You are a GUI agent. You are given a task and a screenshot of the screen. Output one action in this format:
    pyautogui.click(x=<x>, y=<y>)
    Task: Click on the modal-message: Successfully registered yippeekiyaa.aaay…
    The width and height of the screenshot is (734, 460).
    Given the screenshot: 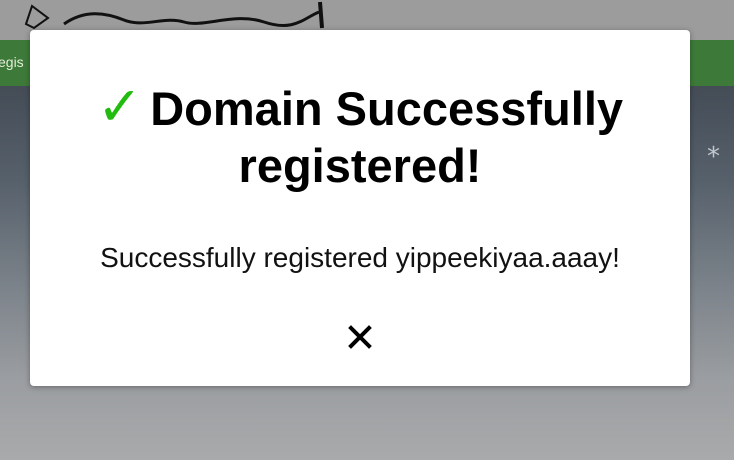 What is the action you would take?
    pyautogui.click(x=360, y=257)
    